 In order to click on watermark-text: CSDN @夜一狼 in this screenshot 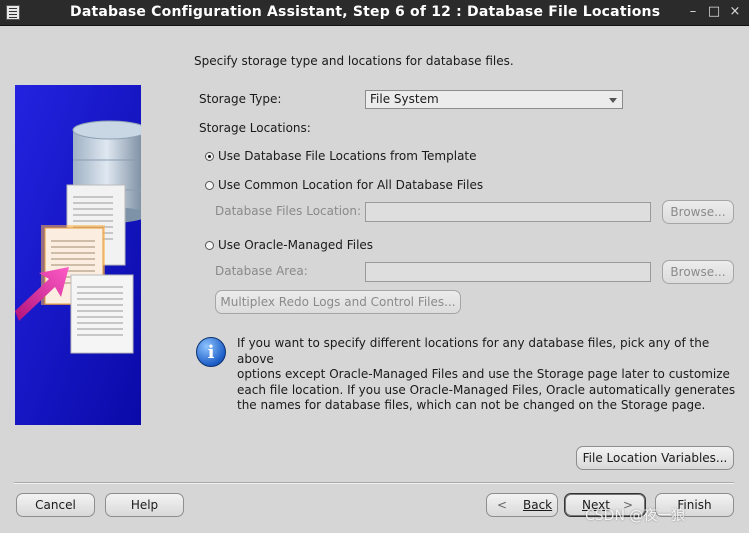, I will do `click(635, 516)`.